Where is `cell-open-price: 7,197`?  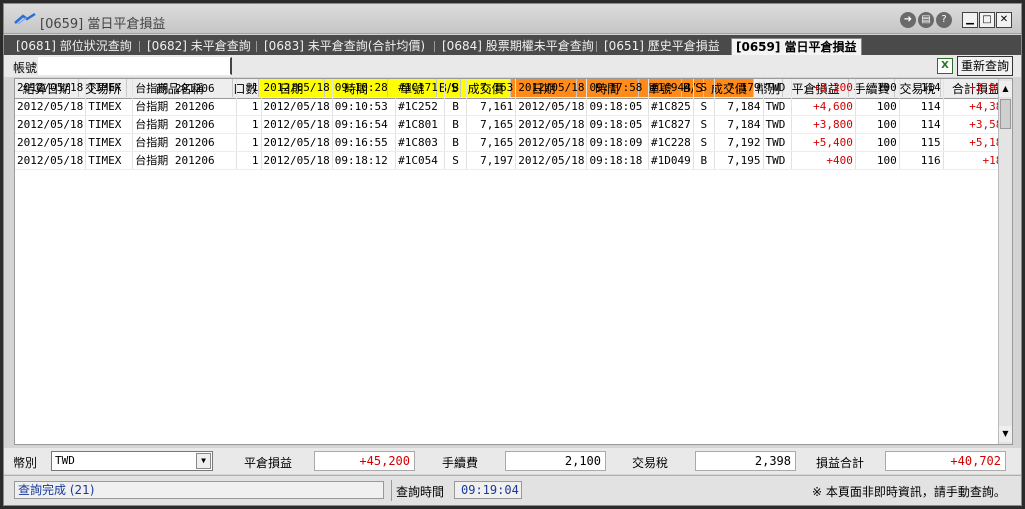 cell-open-price: 7,197 is located at coordinates (491, 160).